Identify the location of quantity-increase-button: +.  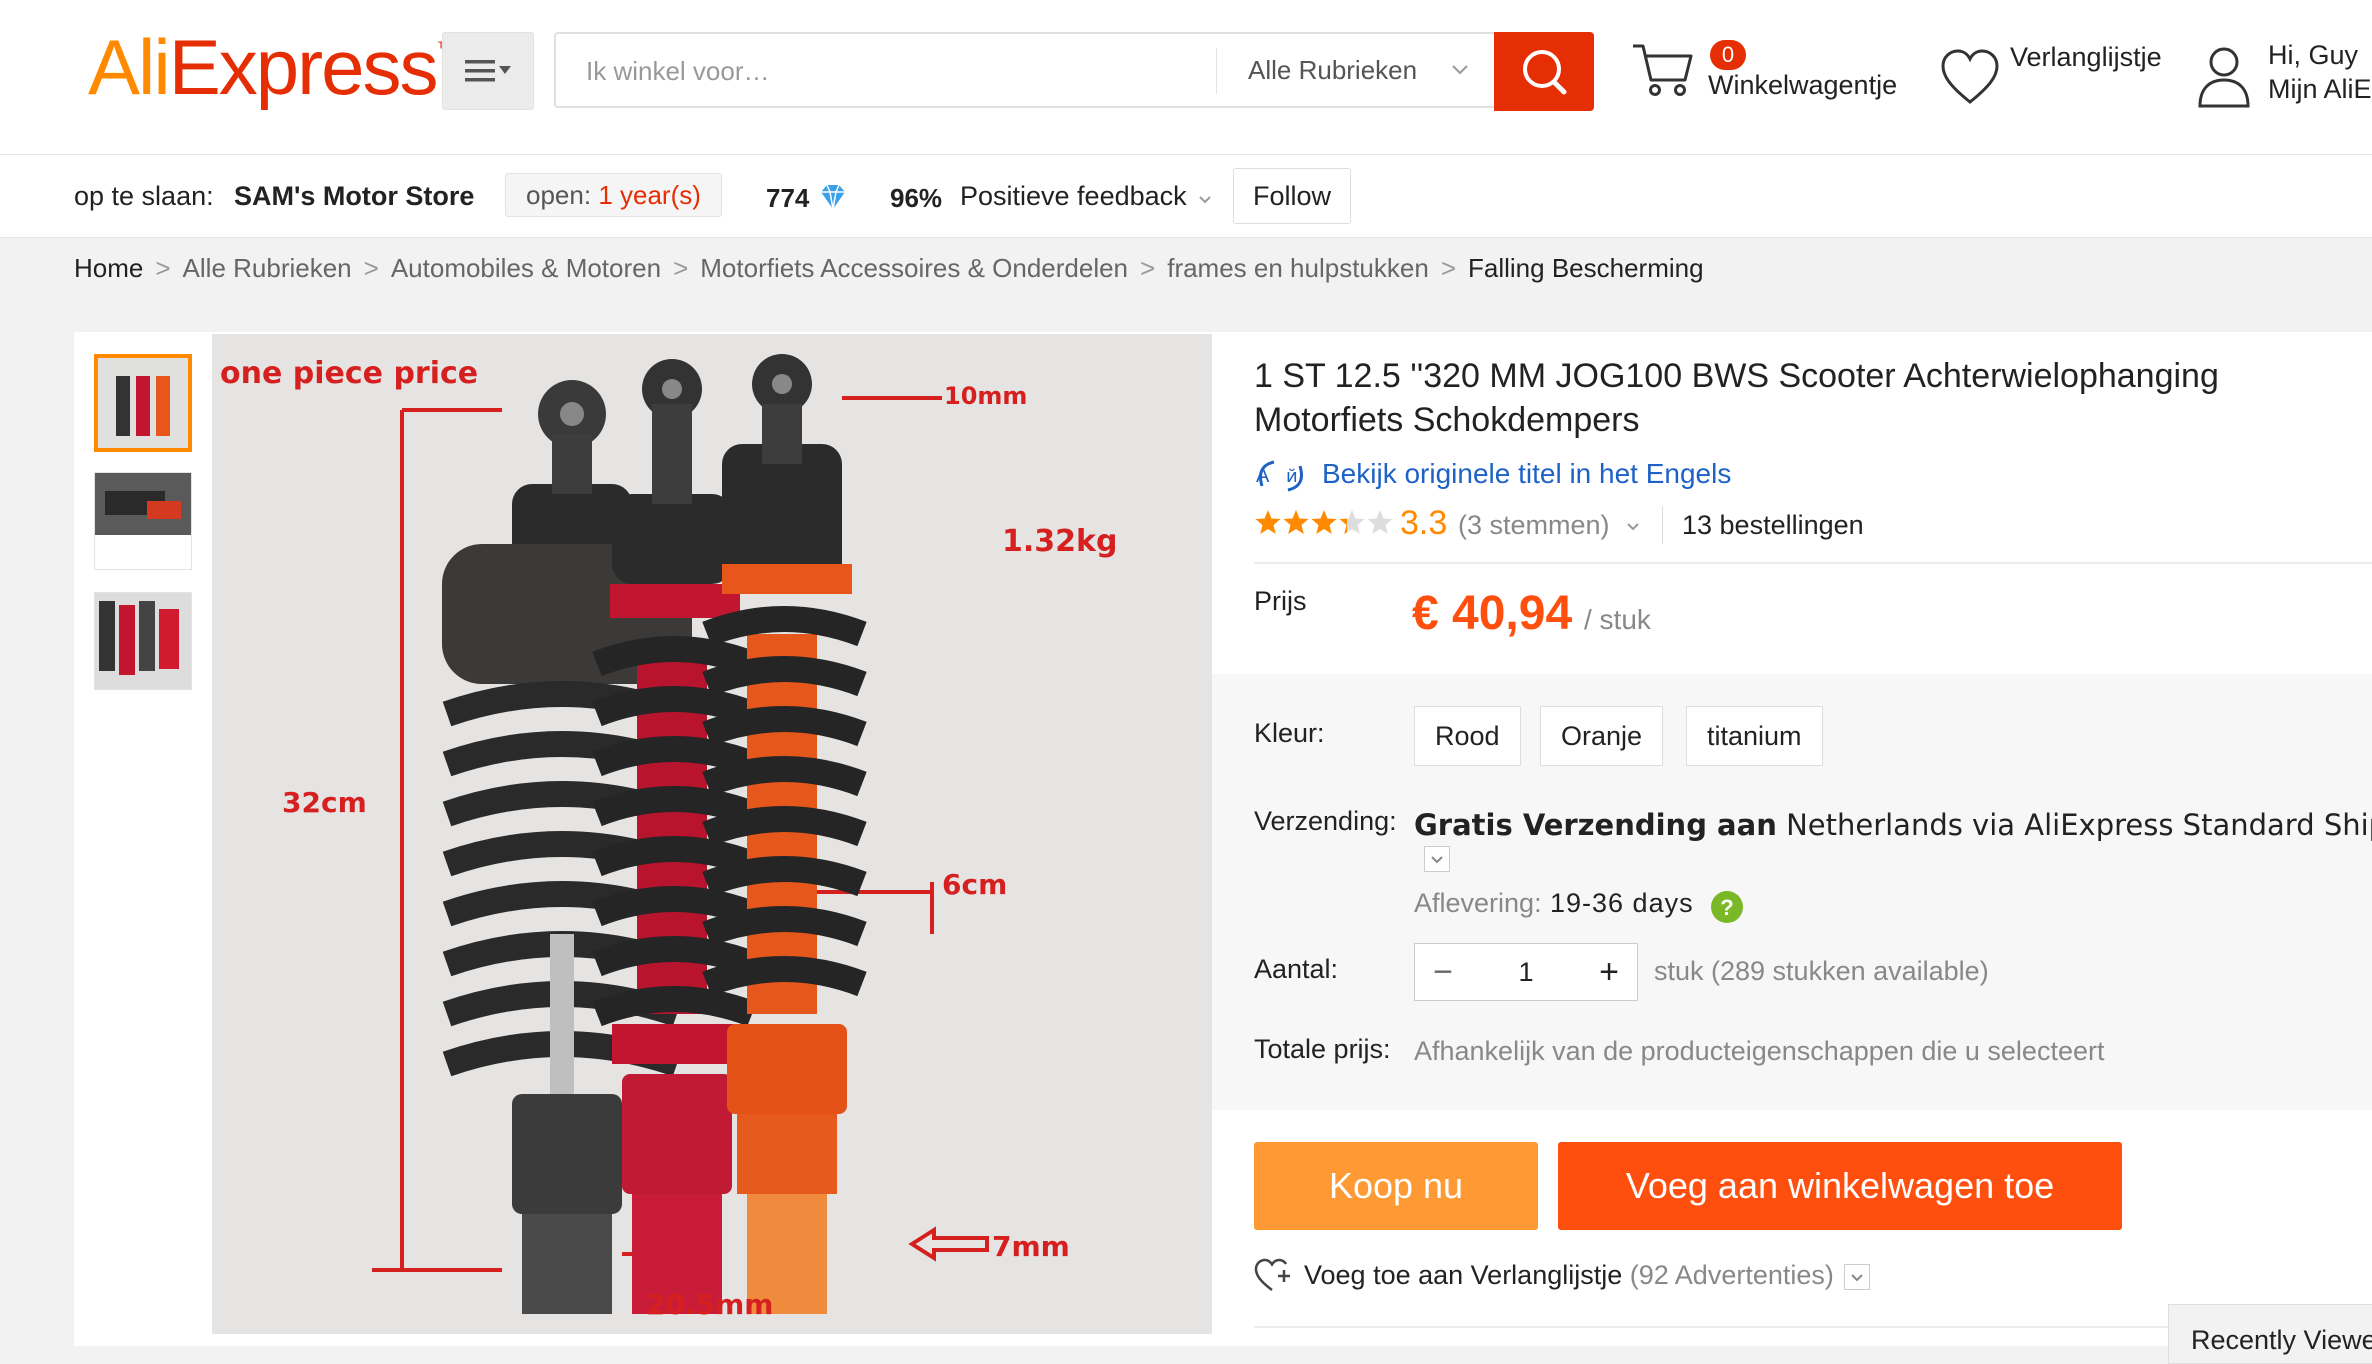
(1609, 972).